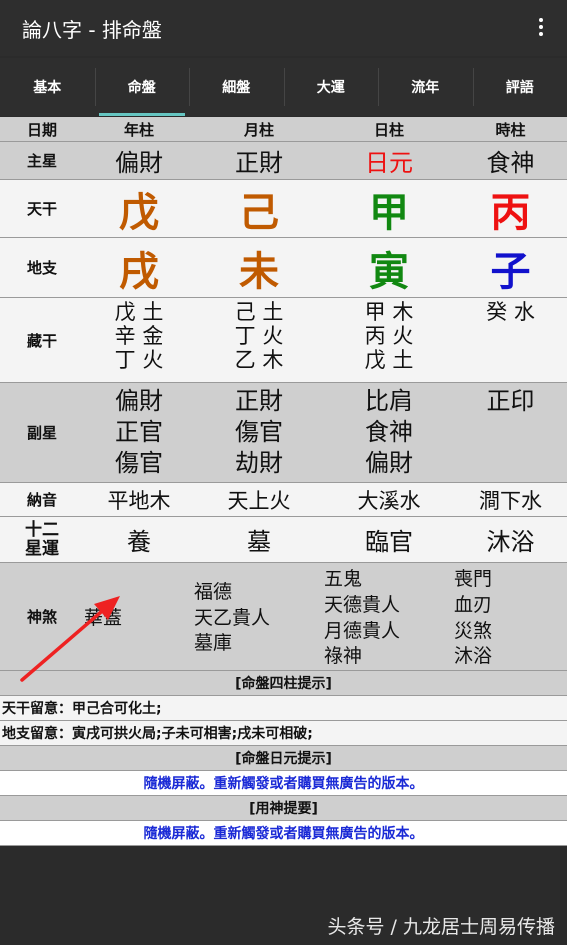 Image resolution: width=567 pixels, height=945 pixels. Describe the element at coordinates (47, 87) in the screenshot. I see `tab-basic: 基本` at that location.